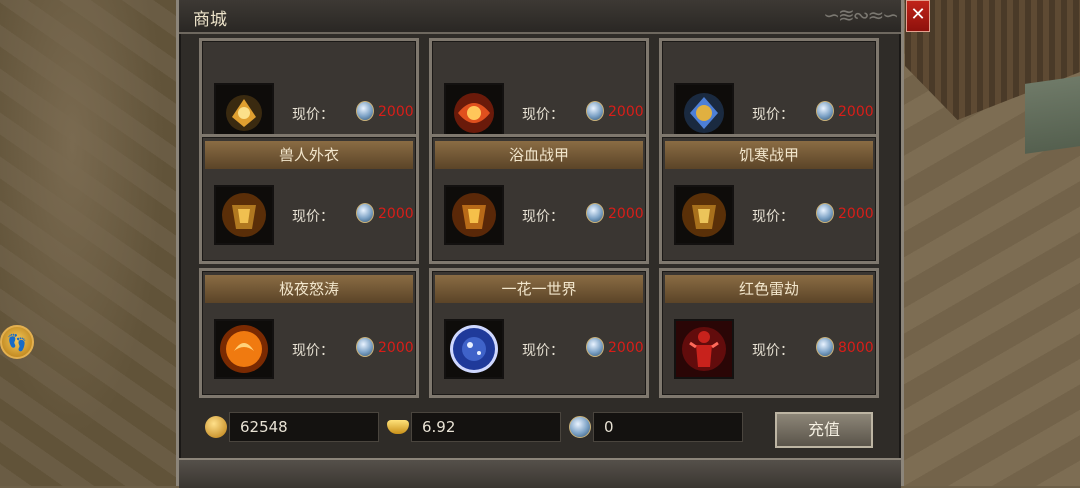  What do you see at coordinates (704, 349) in the screenshot?
I see `red-thunder-figure-icon` at bounding box center [704, 349].